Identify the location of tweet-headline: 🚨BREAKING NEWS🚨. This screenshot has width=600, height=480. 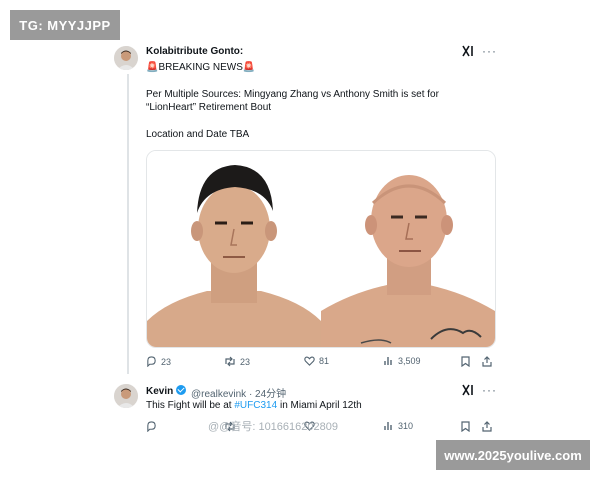
(201, 67).